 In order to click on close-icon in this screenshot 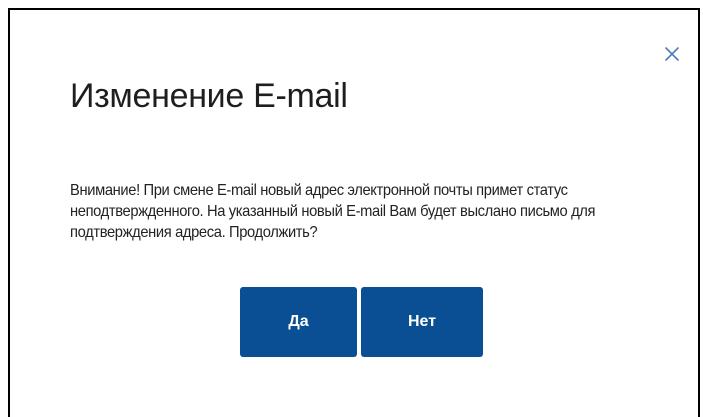, I will do `click(672, 54)`.